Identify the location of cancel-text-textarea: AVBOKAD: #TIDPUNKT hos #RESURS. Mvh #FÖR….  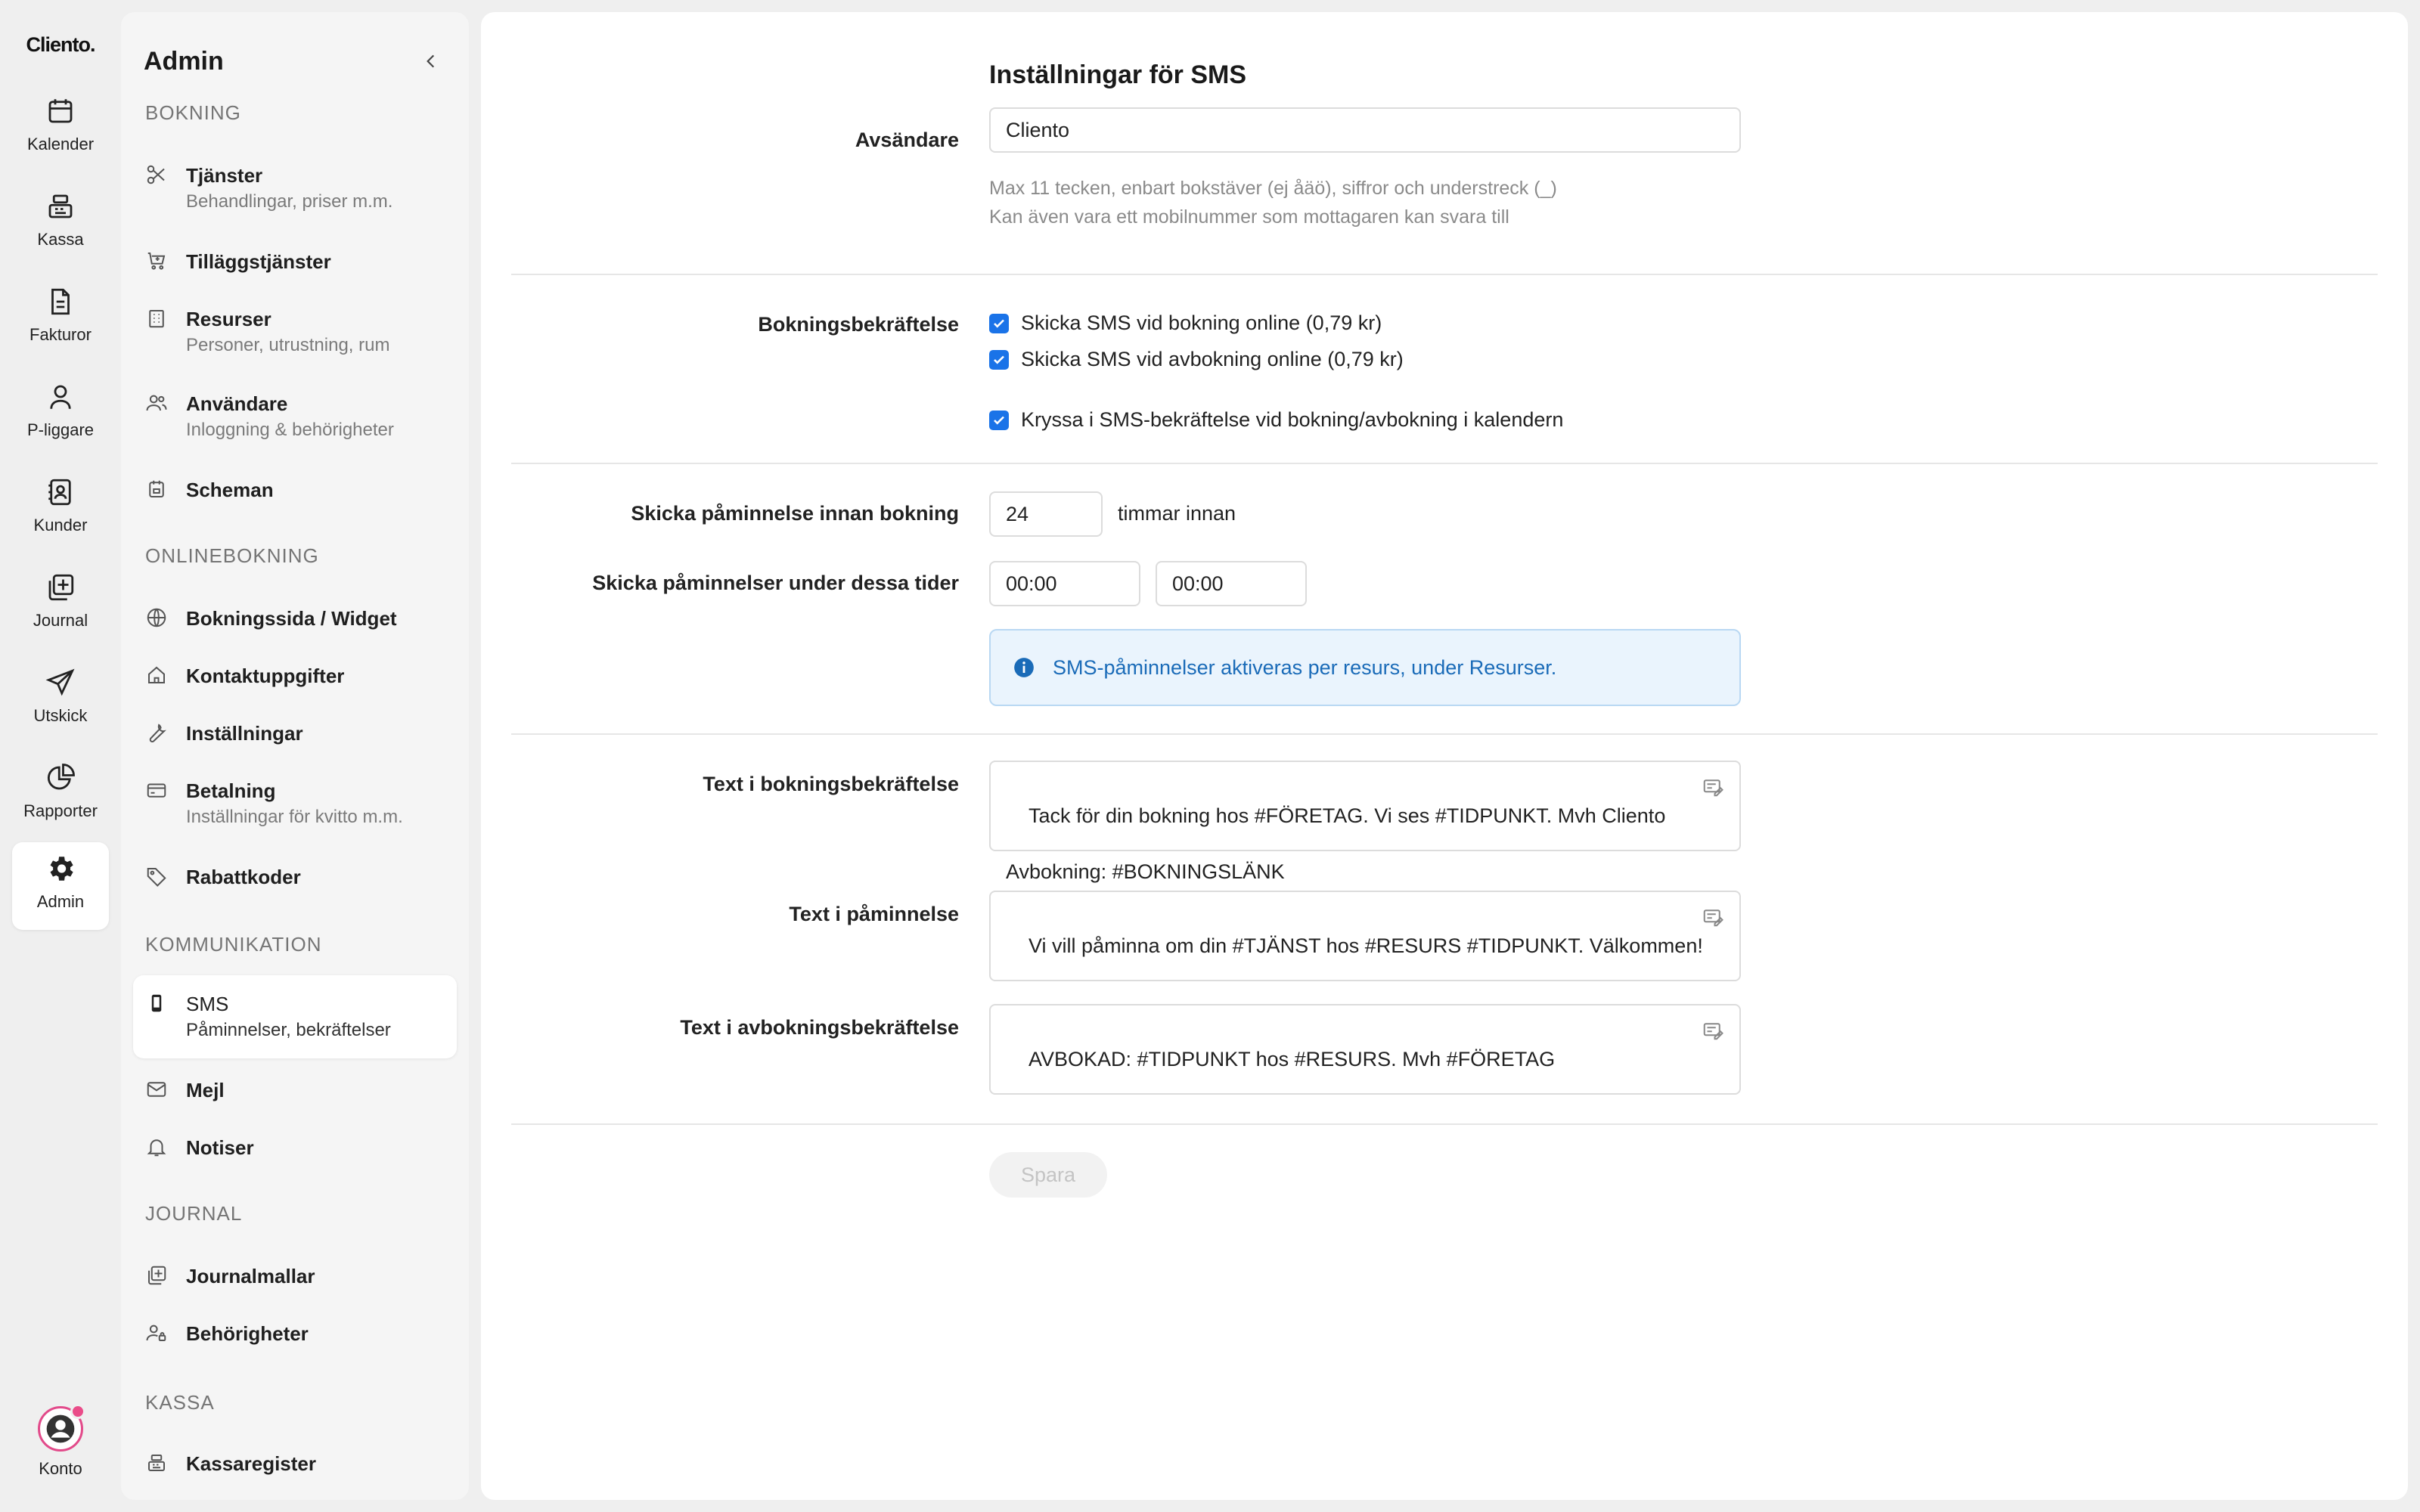
(1365, 1049).